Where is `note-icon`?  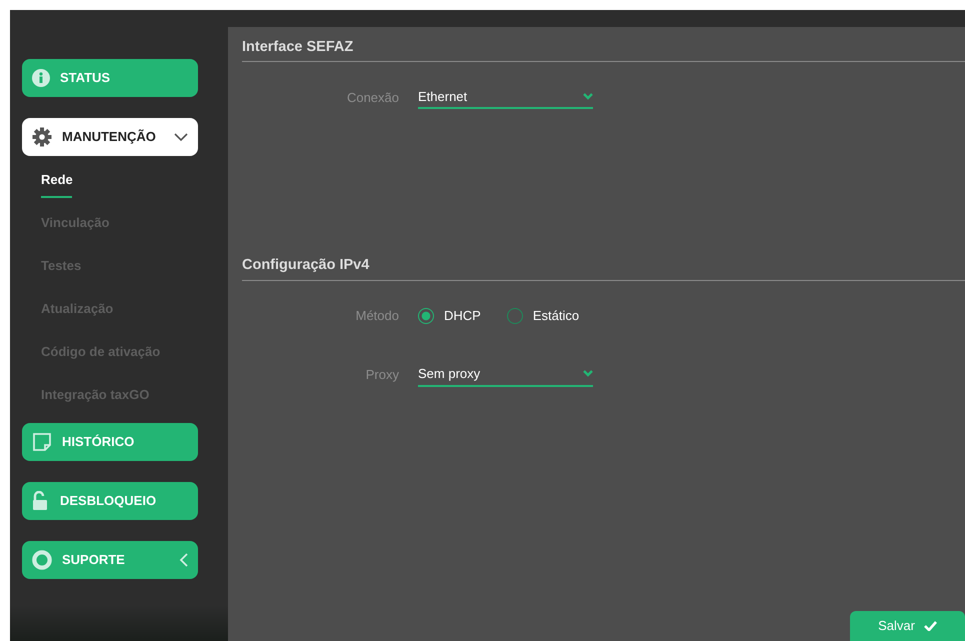 note-icon is located at coordinates (42, 442).